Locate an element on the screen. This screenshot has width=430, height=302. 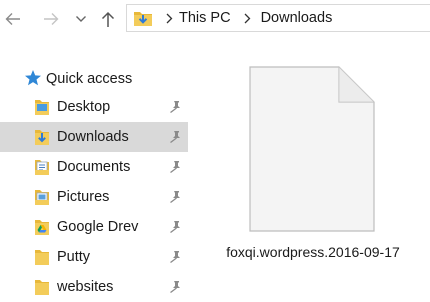
sidebar-item-label: Desktop is located at coordinates (84, 107).